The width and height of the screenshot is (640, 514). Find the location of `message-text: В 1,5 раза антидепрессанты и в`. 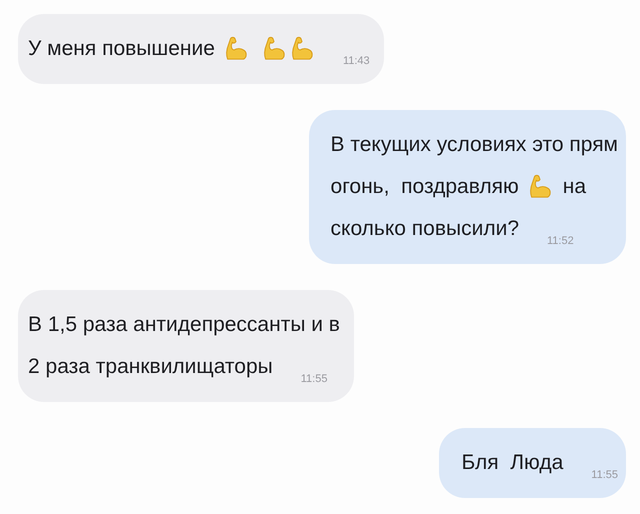

message-text: В 1,5 раза антидепрессанты и в is located at coordinates (184, 325).